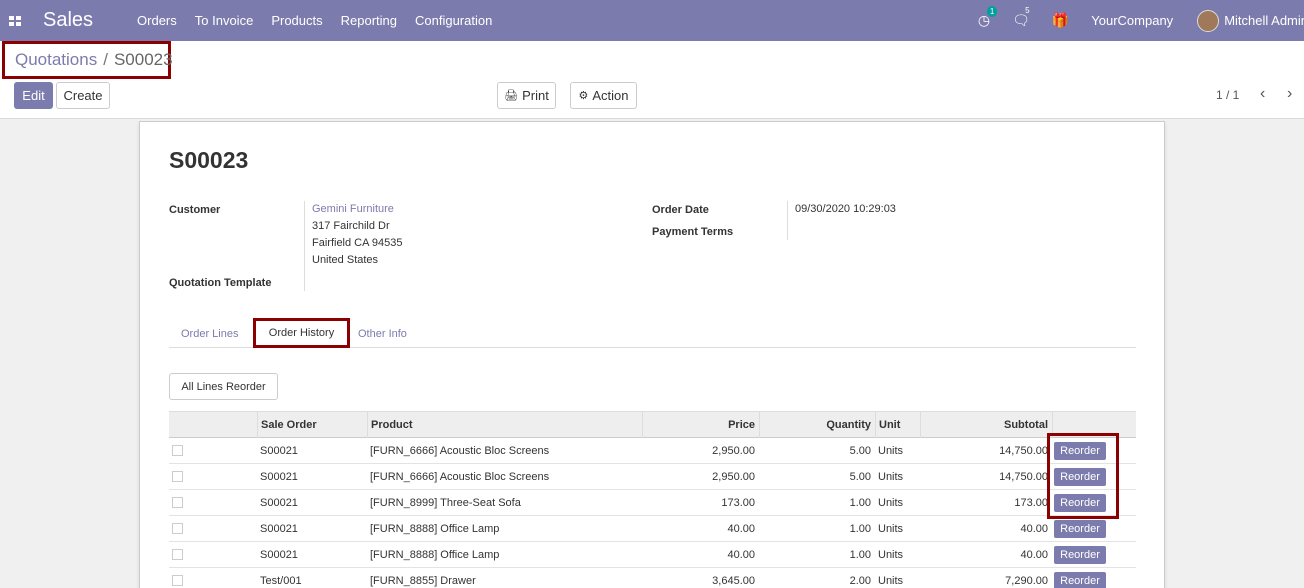 This screenshot has height=588, width=1304. I want to click on menu-item-to-invoice: To Invoice, so click(224, 20).